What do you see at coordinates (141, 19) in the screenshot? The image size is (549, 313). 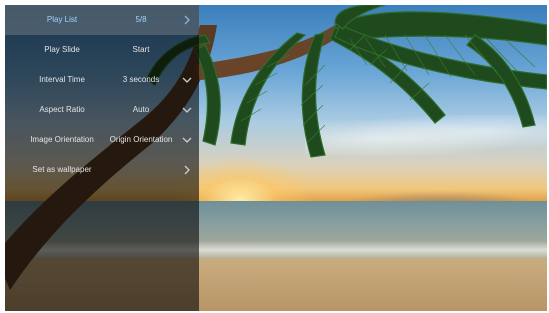 I see `menu-item-value: 5/8` at bounding box center [141, 19].